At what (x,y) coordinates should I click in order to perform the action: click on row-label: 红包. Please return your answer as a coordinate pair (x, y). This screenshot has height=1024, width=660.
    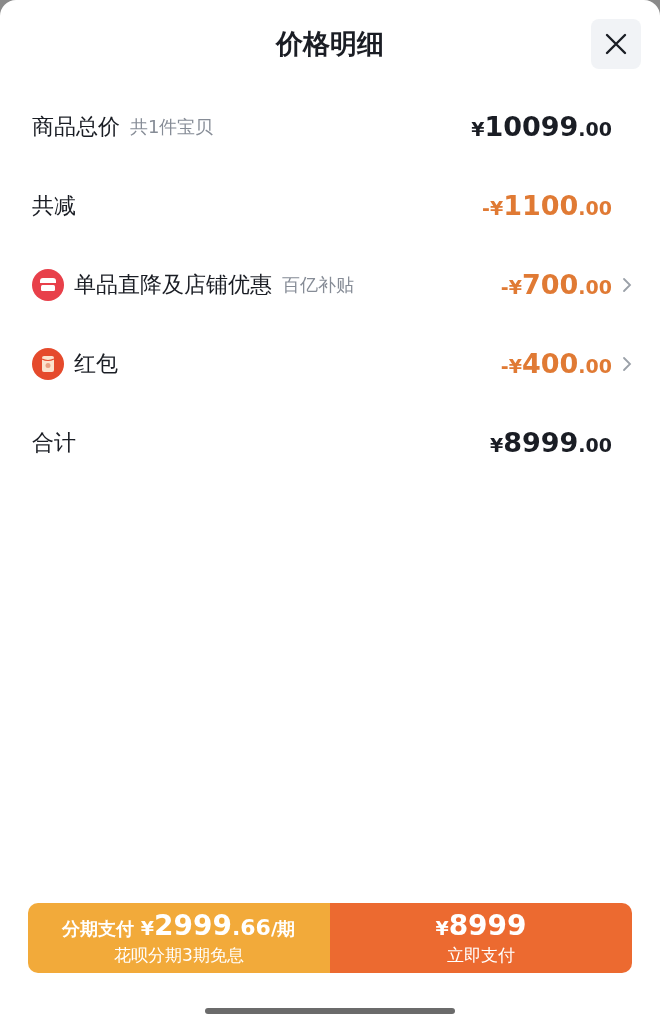
    Looking at the image, I should click on (96, 363).